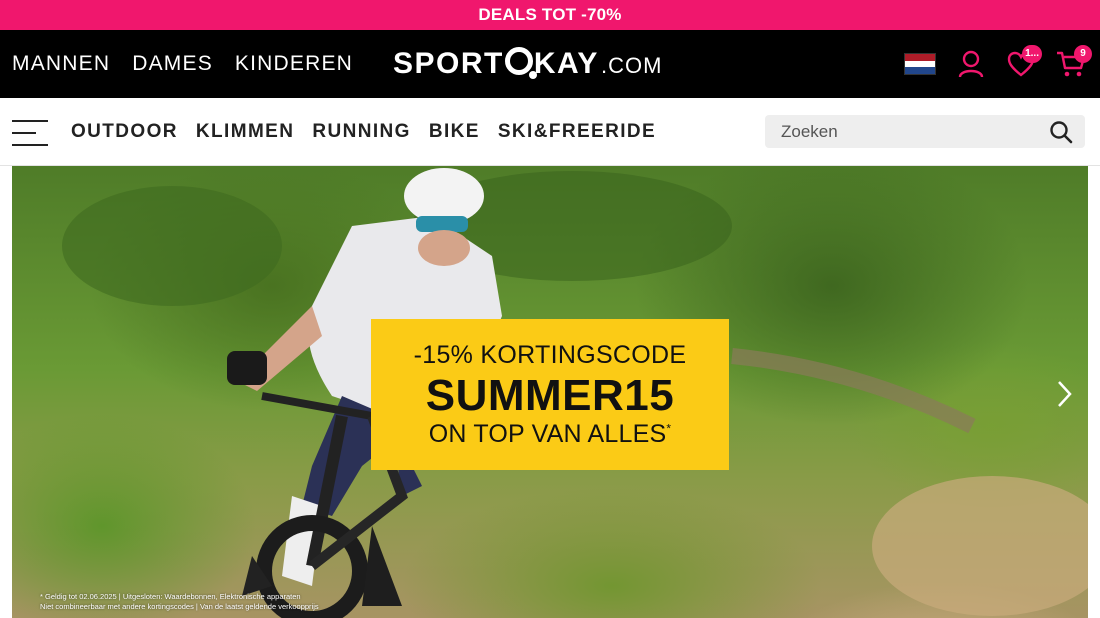 The height and width of the screenshot is (618, 1100). I want to click on promo-code-text: SUMMER15, so click(550, 395).